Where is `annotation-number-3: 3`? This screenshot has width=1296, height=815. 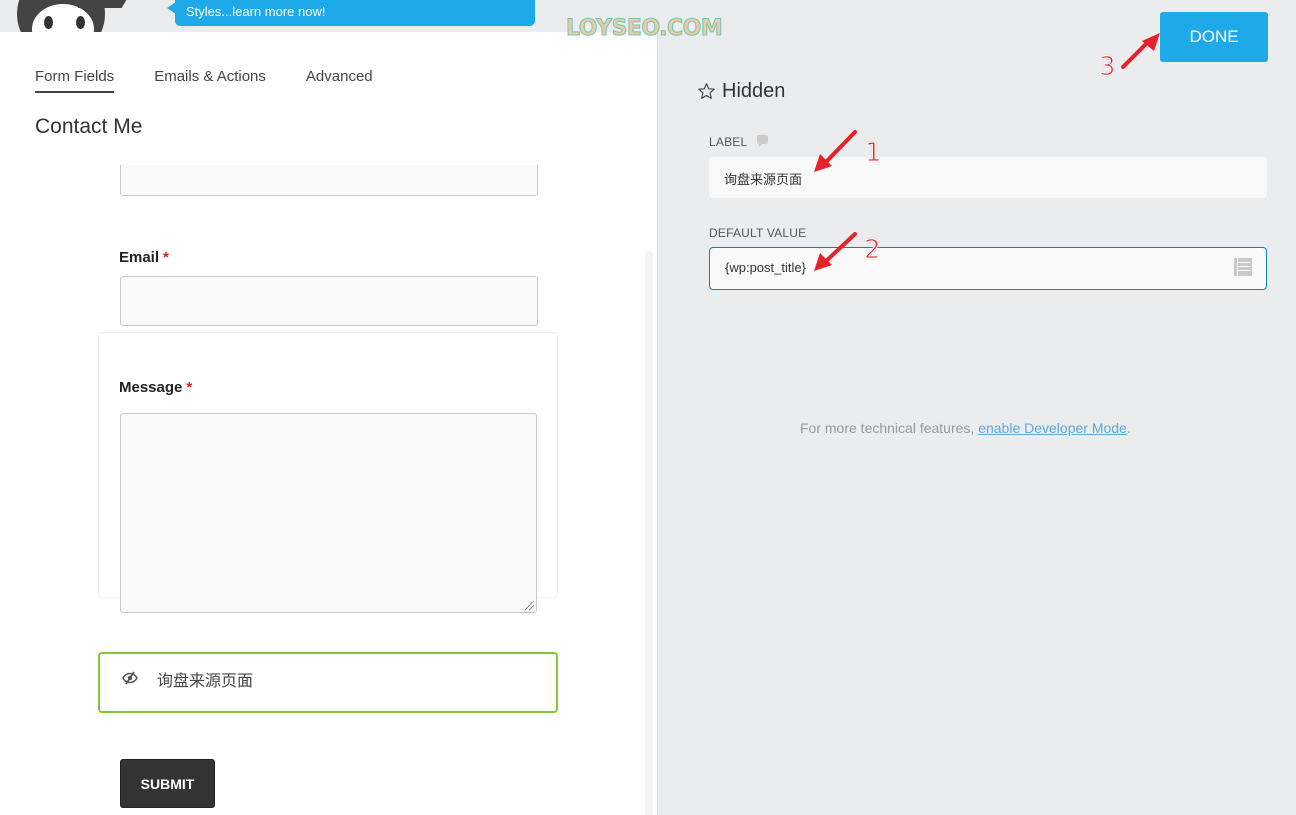
annotation-number-3: 3 is located at coordinates (1108, 67).